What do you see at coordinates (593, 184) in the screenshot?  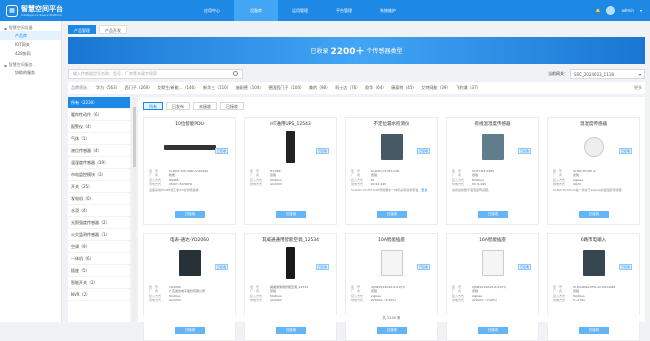 I see `spec-row: 供电方式 CR2V` at bounding box center [593, 184].